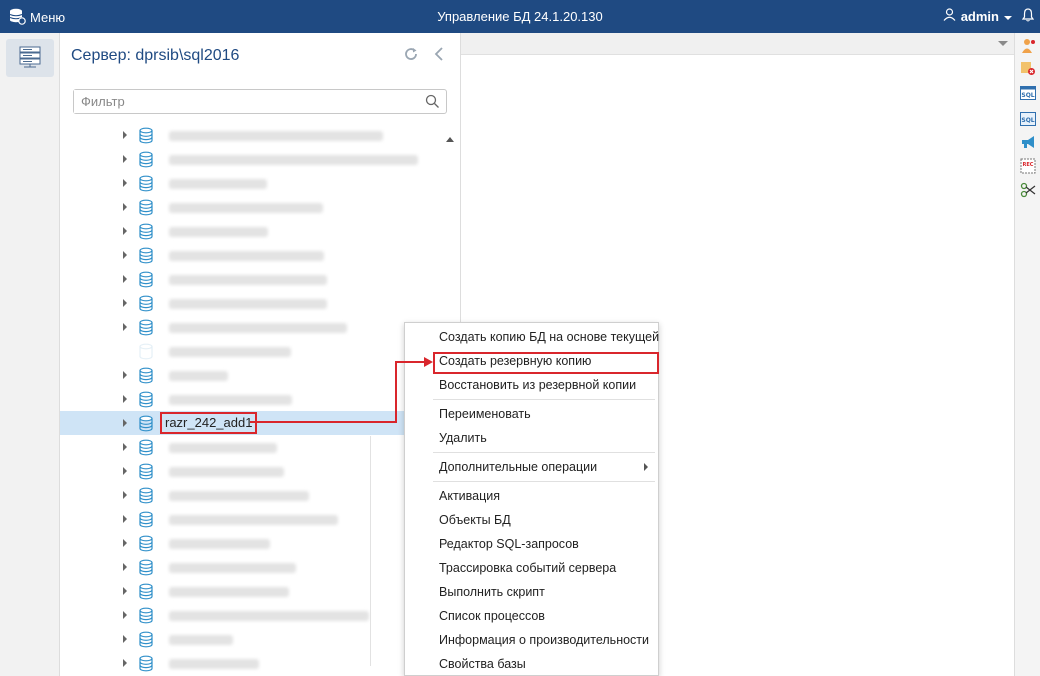 The height and width of the screenshot is (676, 1040). I want to click on trace-record-icon: REC, so click(1028, 166).